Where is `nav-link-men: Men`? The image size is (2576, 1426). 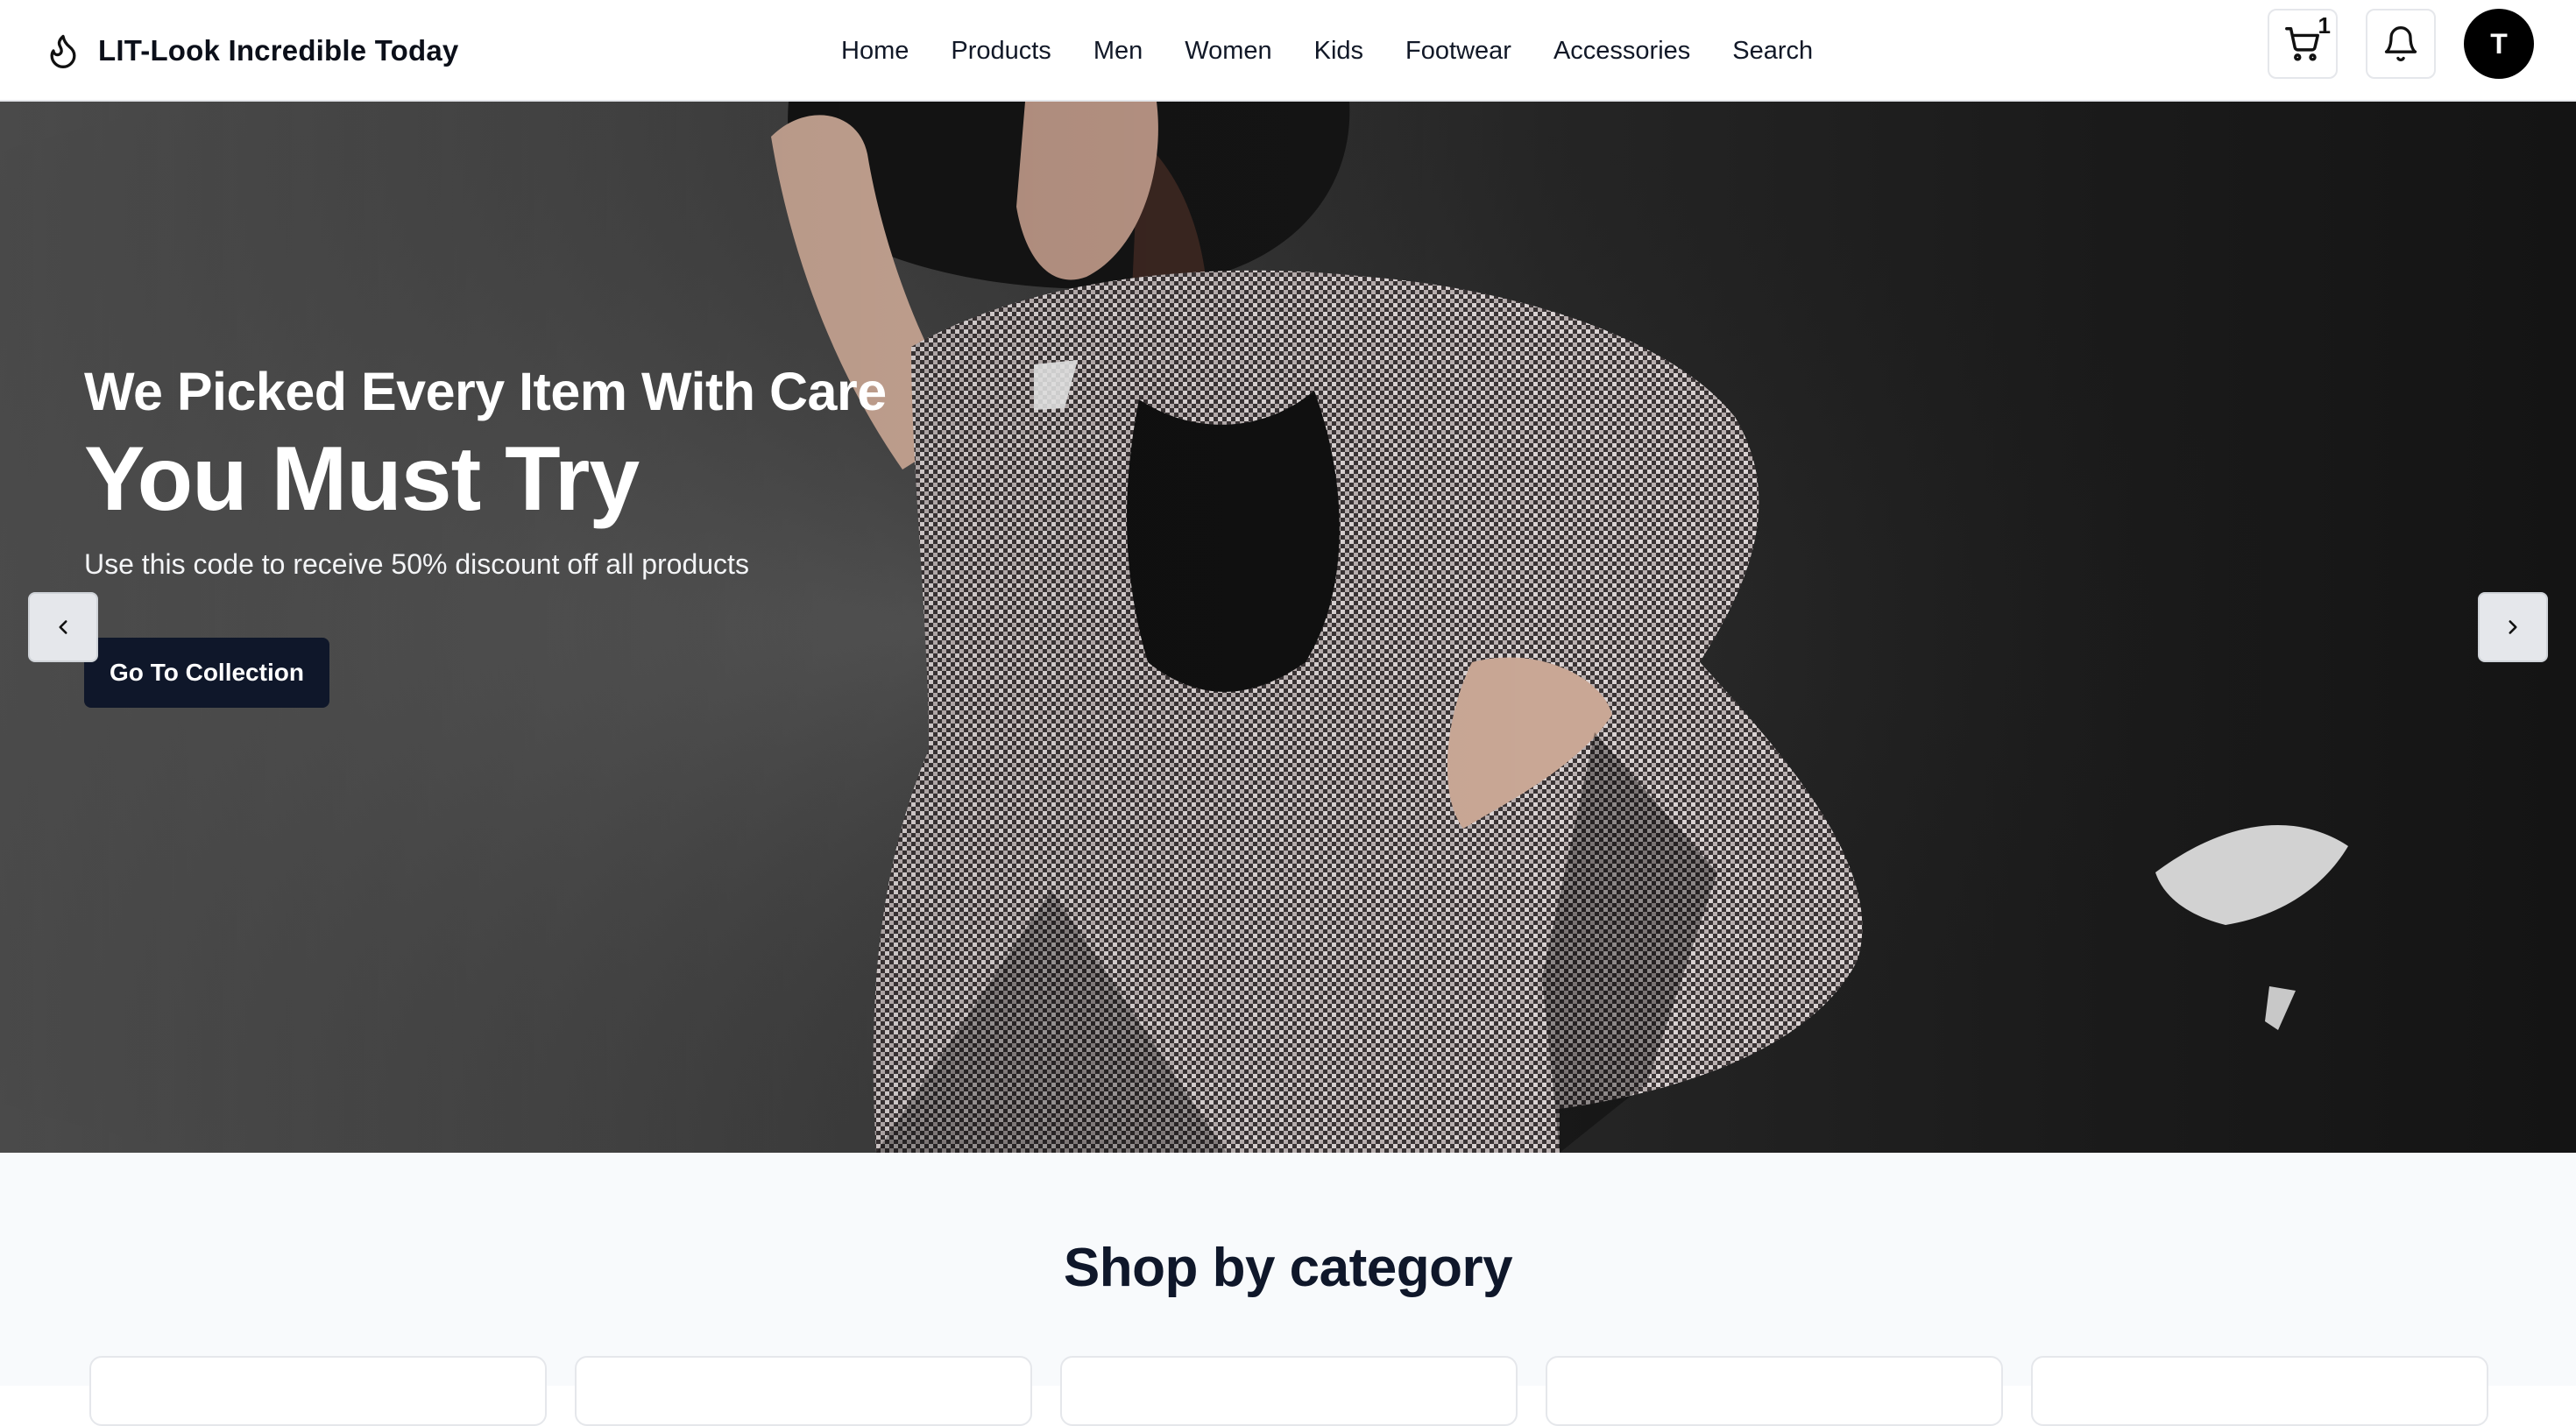
nav-link-men: Men is located at coordinates (1118, 51).